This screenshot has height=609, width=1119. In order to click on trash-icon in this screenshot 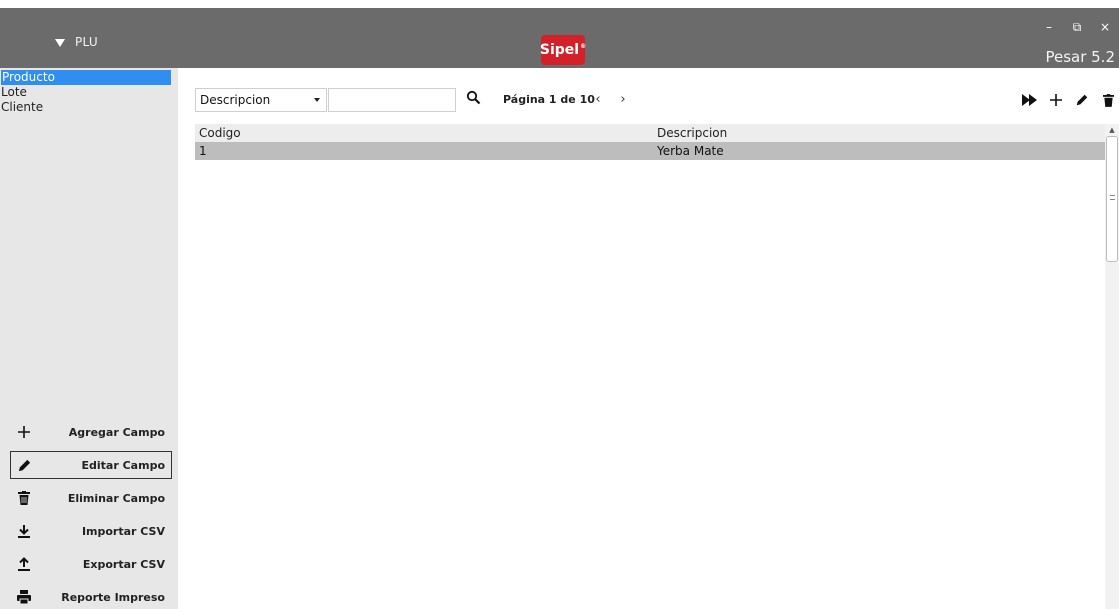, I will do `click(24, 498)`.